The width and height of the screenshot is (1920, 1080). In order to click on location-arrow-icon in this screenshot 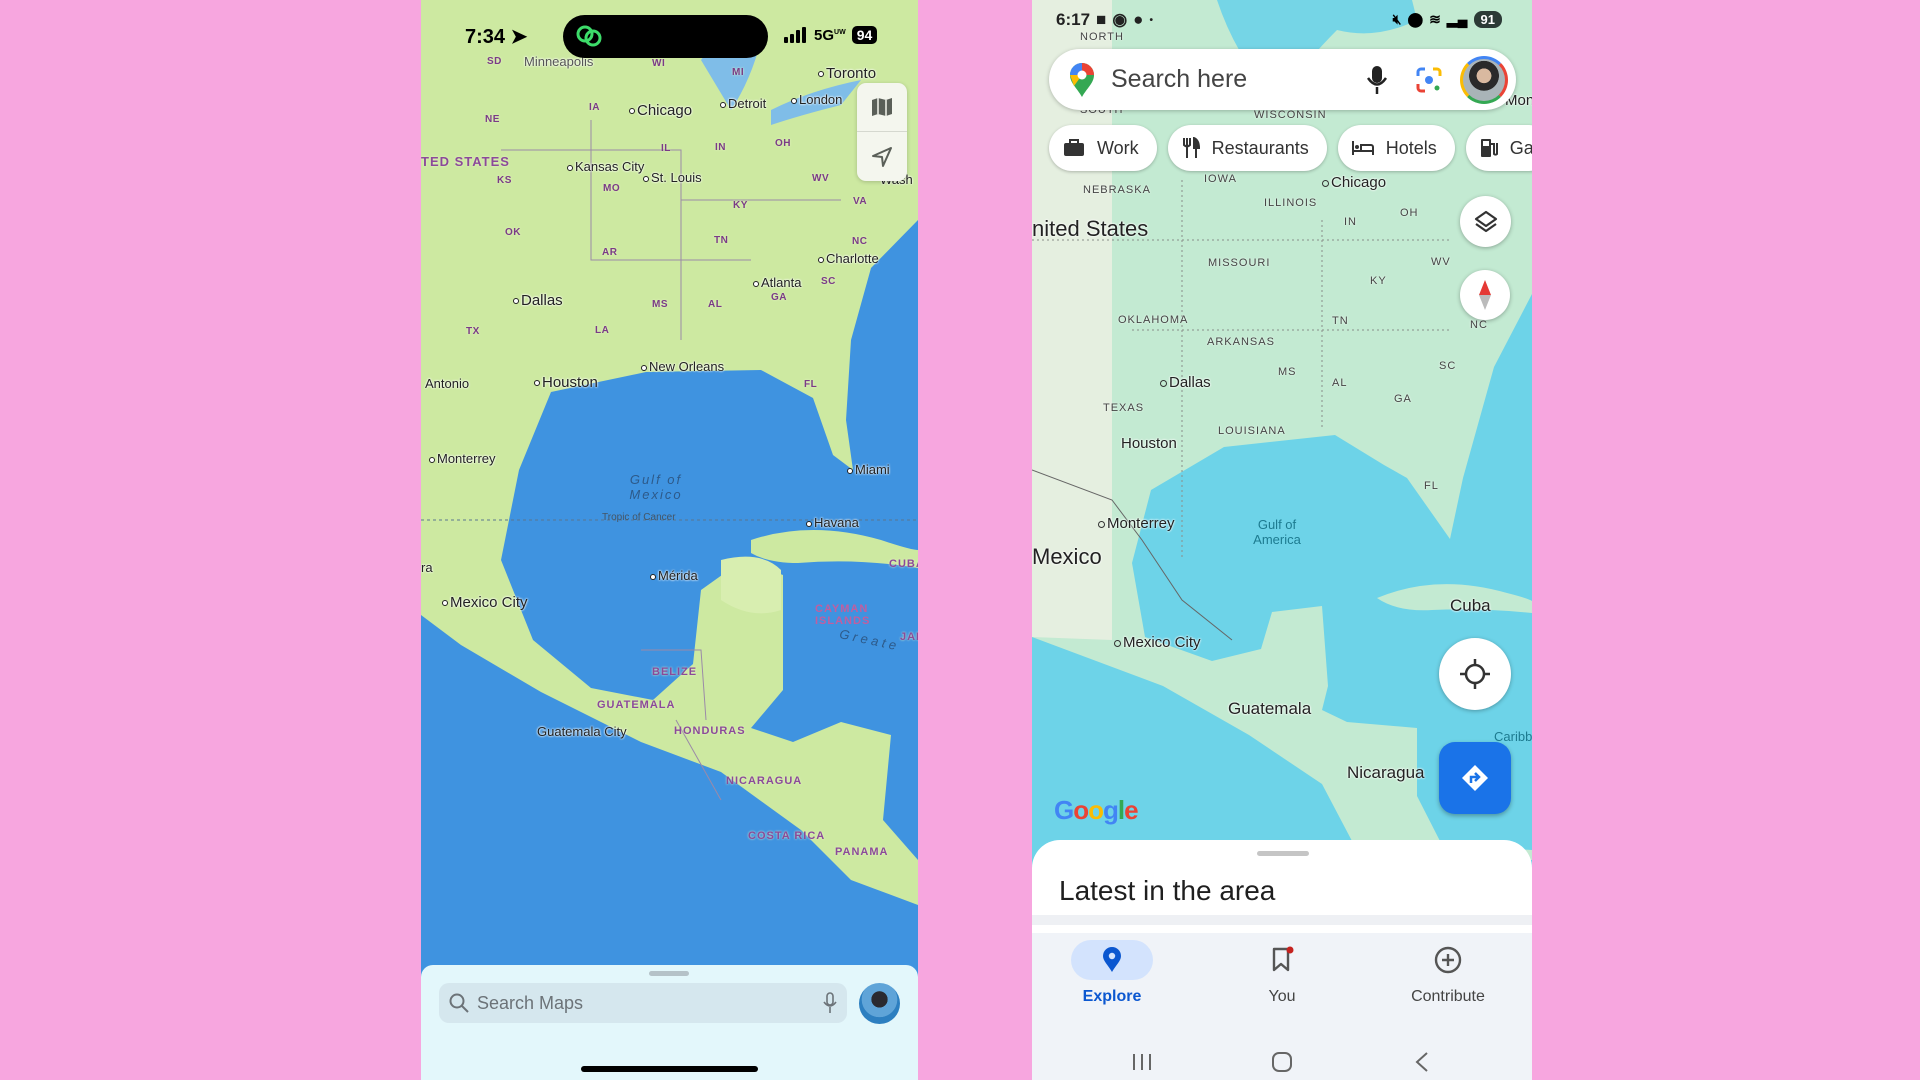, I will do `click(882, 156)`.